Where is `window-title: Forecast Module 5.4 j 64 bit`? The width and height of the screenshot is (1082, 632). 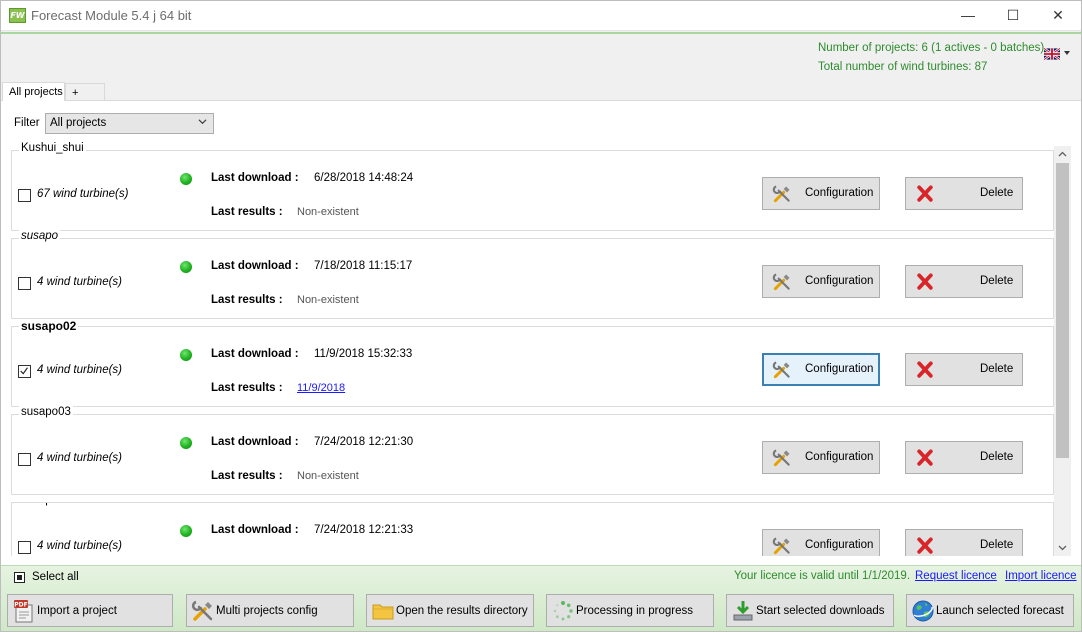
window-title: Forecast Module 5.4 j 64 bit is located at coordinates (111, 15).